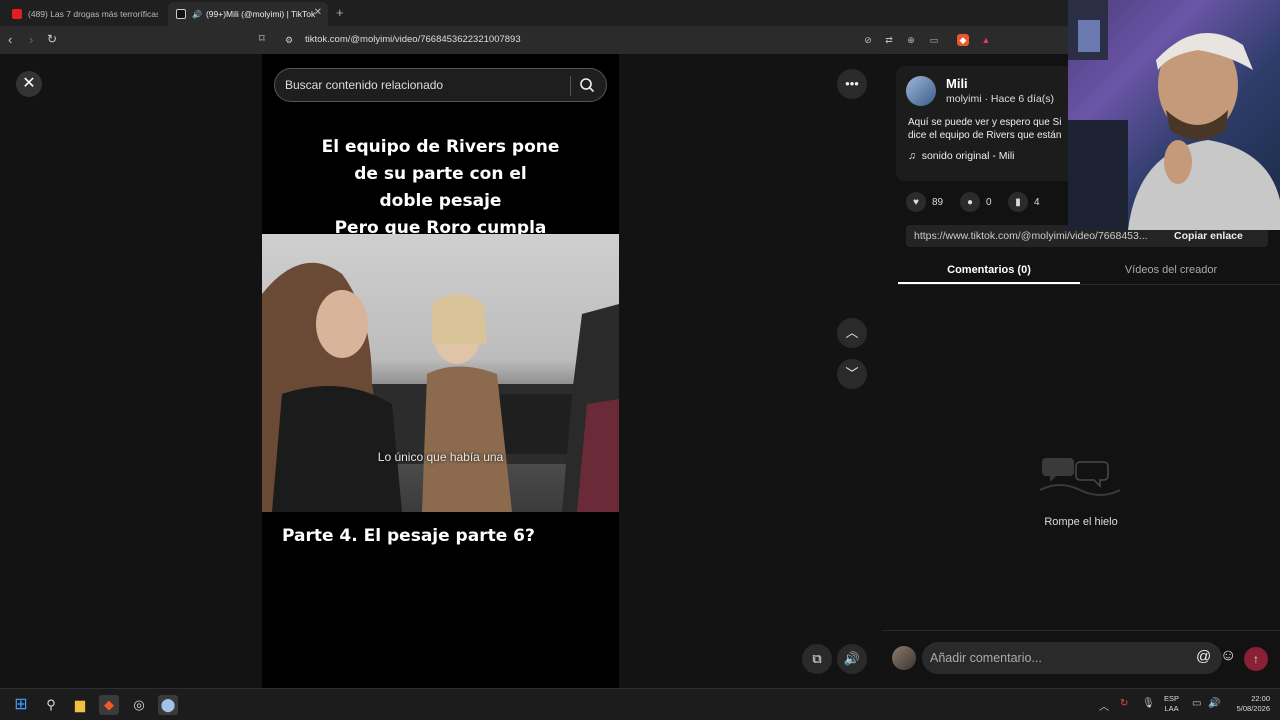 The width and height of the screenshot is (1280, 720). What do you see at coordinates (911, 40) in the screenshot?
I see `zoom-icon: ⊕` at bounding box center [911, 40].